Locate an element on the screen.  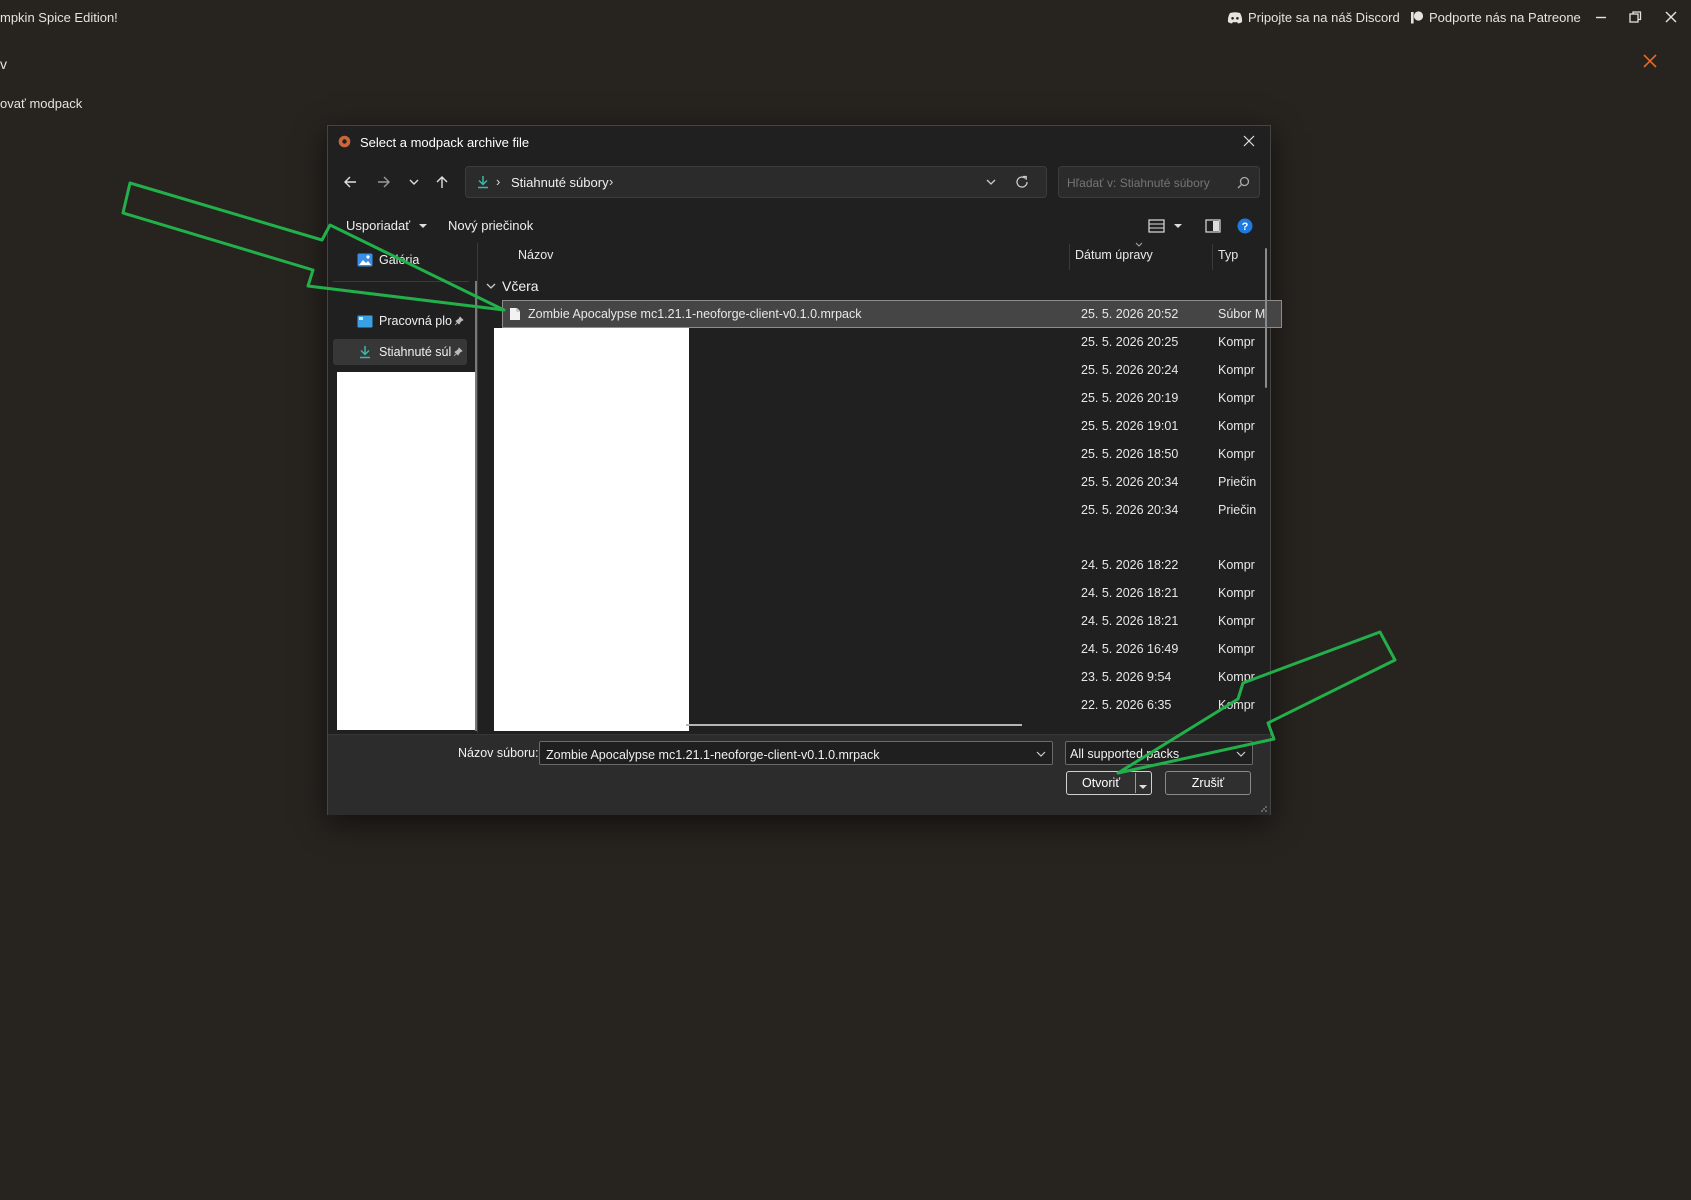
split-divider is located at coordinates (1135, 783).